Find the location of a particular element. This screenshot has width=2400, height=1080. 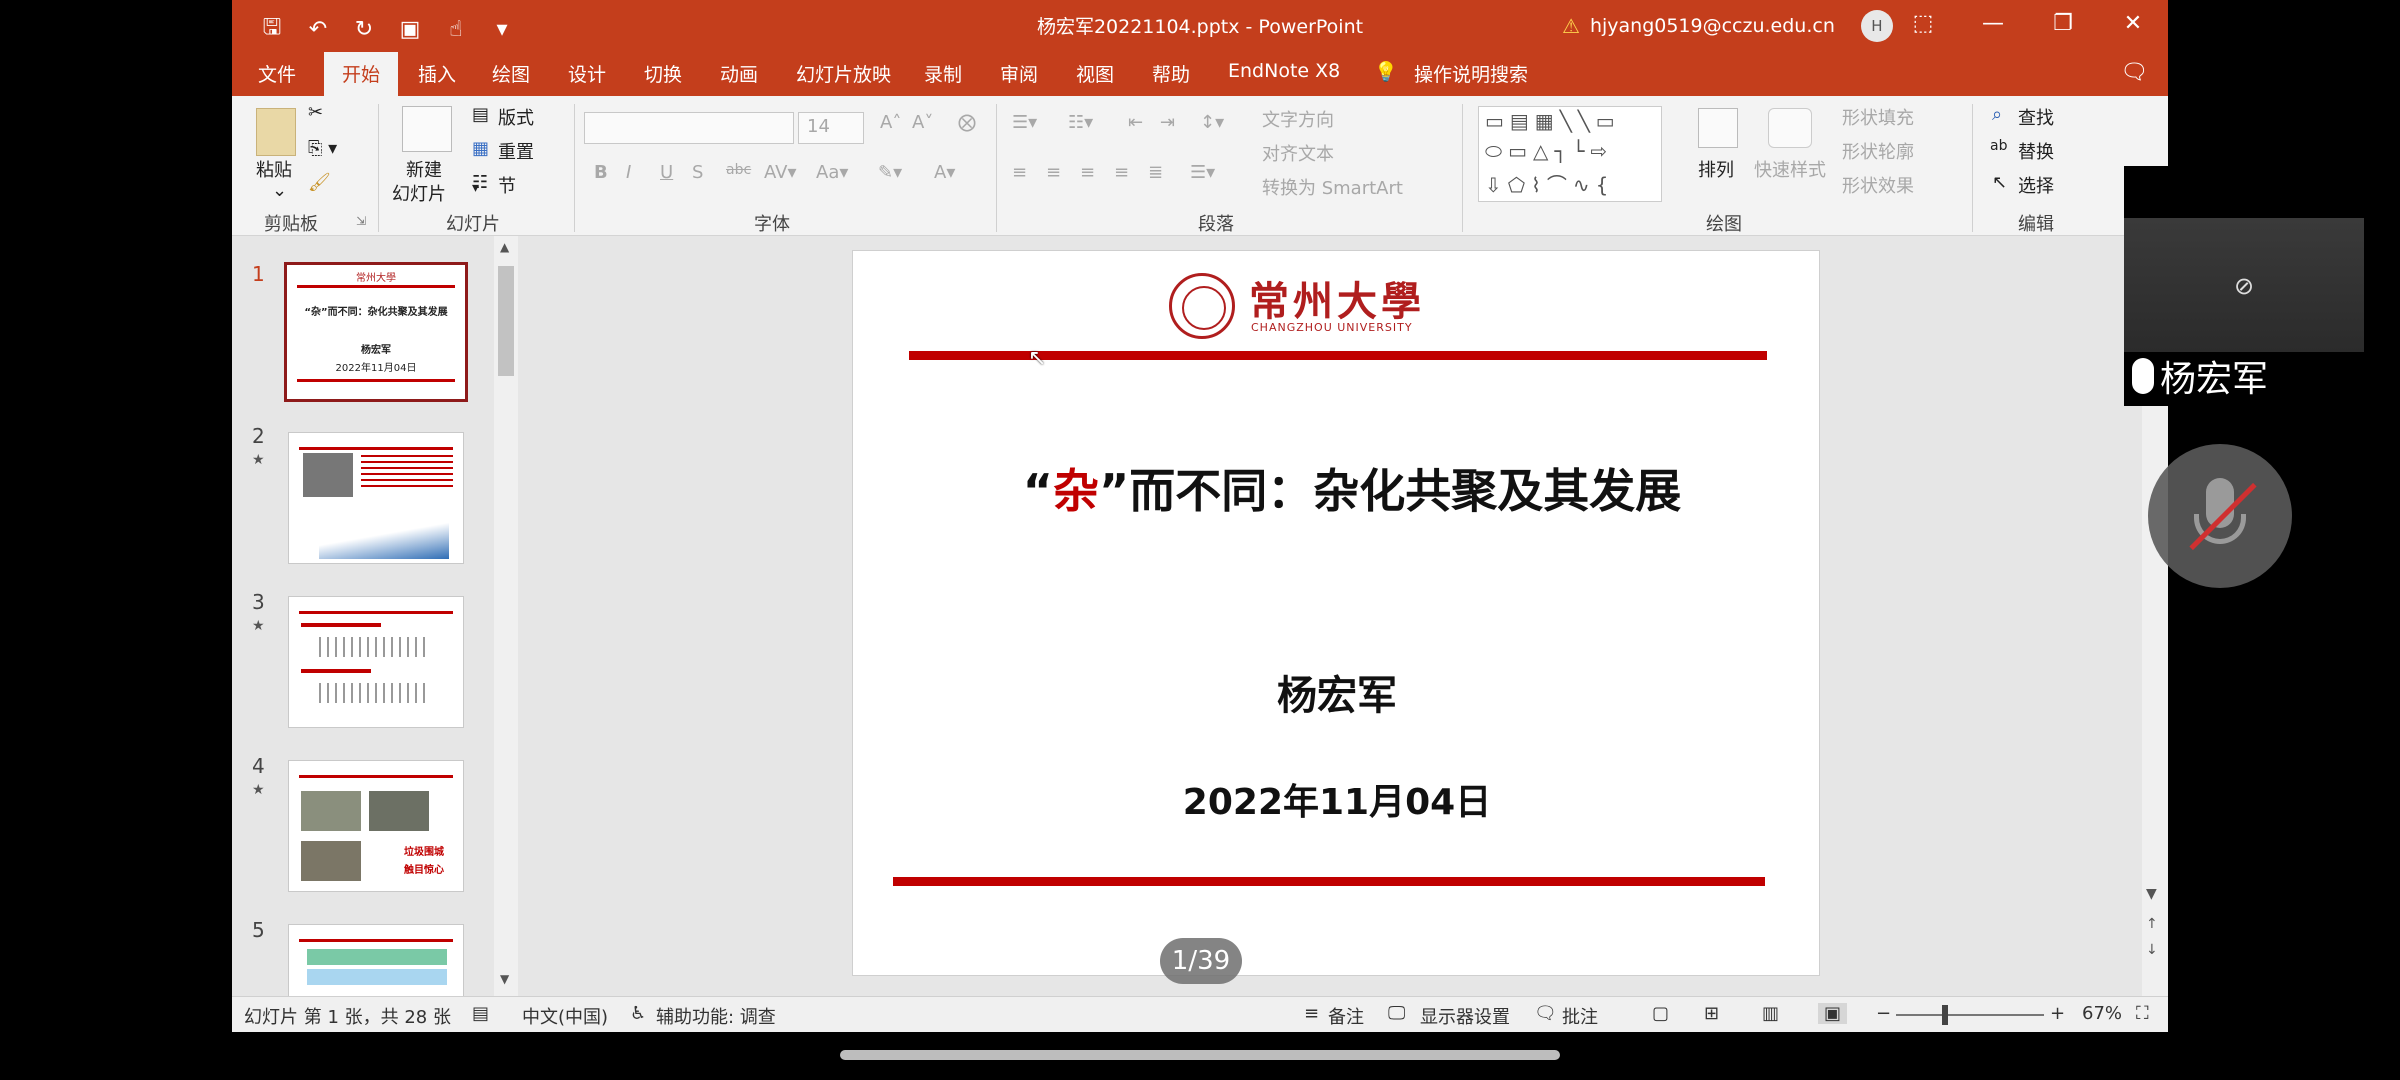

zoom-level: 67% is located at coordinates (2102, 1013).